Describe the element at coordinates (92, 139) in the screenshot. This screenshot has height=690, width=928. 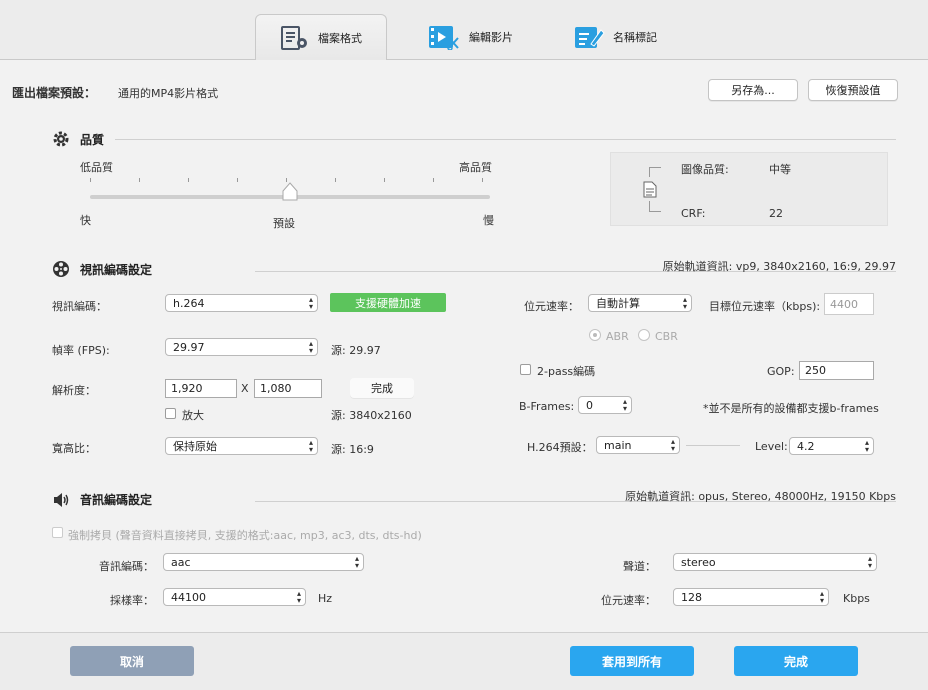
I see `quality-title: 品質` at that location.